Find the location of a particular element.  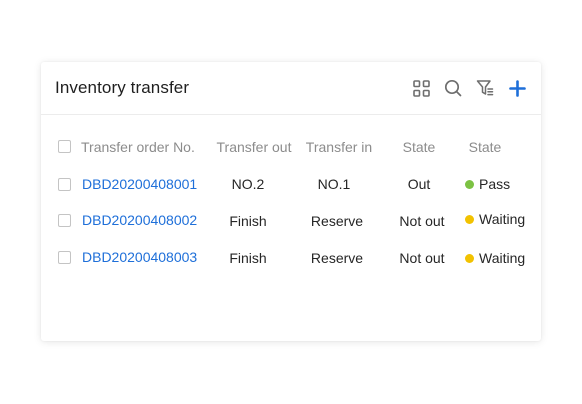

column-header-transfer-out: Transfer out is located at coordinates (254, 147).